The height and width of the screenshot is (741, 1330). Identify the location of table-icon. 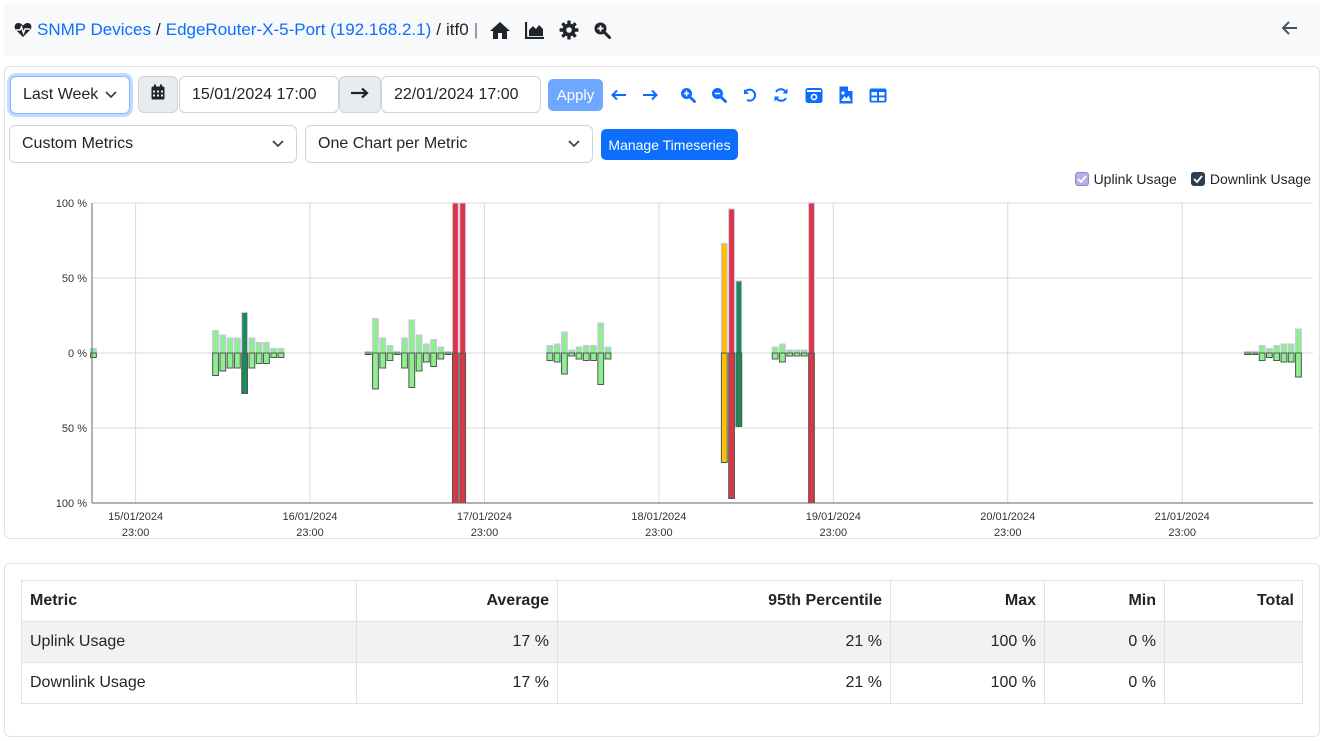
(878, 95).